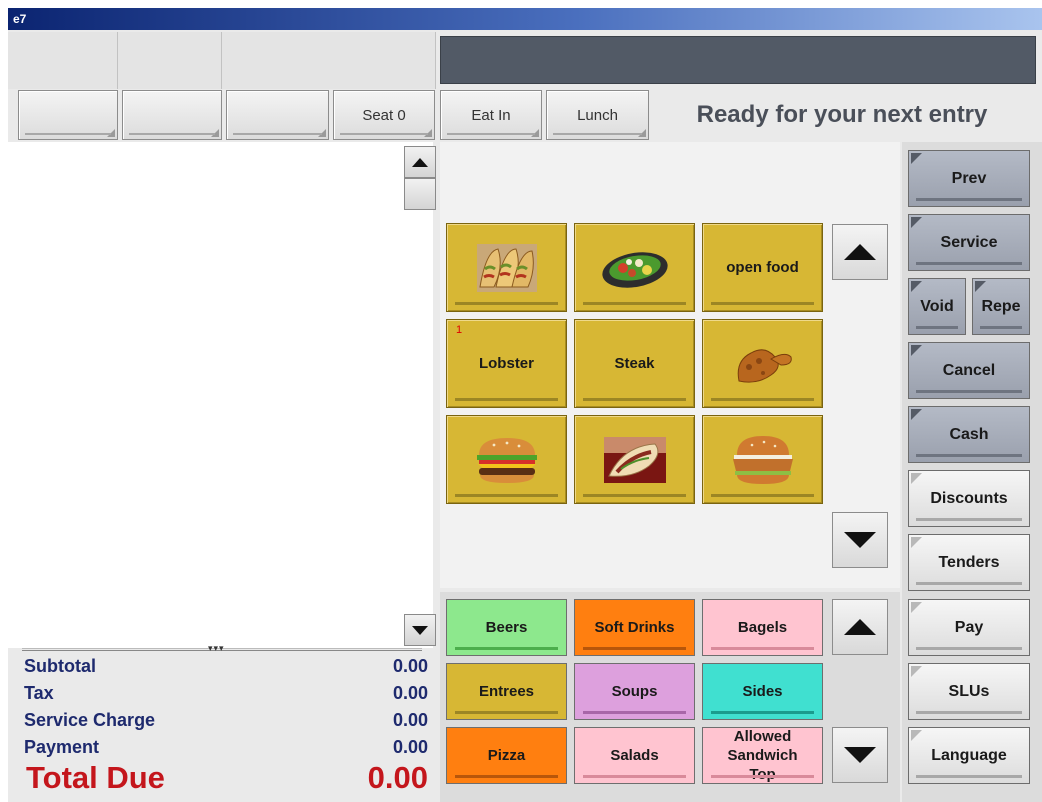 Image resolution: width=1042 pixels, height=802 pixels. I want to click on receipt-scroll-thumb, so click(420, 194).